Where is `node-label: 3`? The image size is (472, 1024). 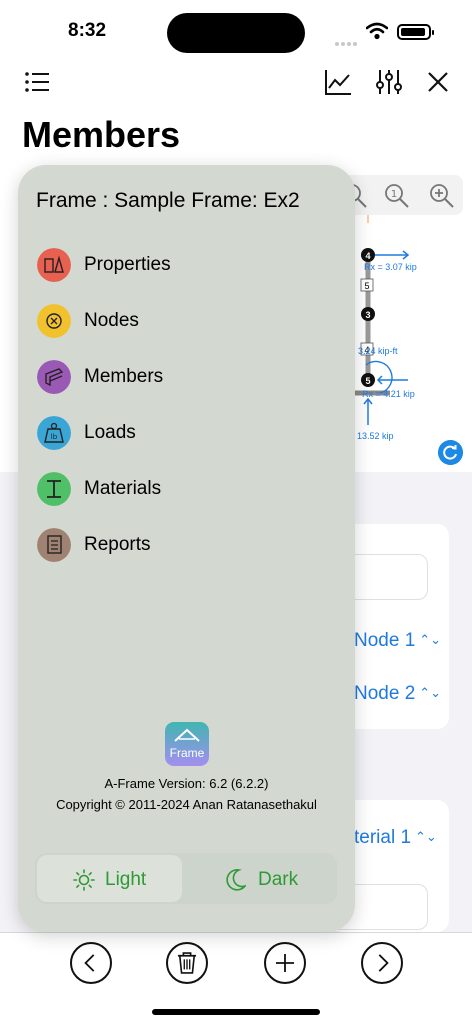
node-label: 3 is located at coordinates (367, 315).